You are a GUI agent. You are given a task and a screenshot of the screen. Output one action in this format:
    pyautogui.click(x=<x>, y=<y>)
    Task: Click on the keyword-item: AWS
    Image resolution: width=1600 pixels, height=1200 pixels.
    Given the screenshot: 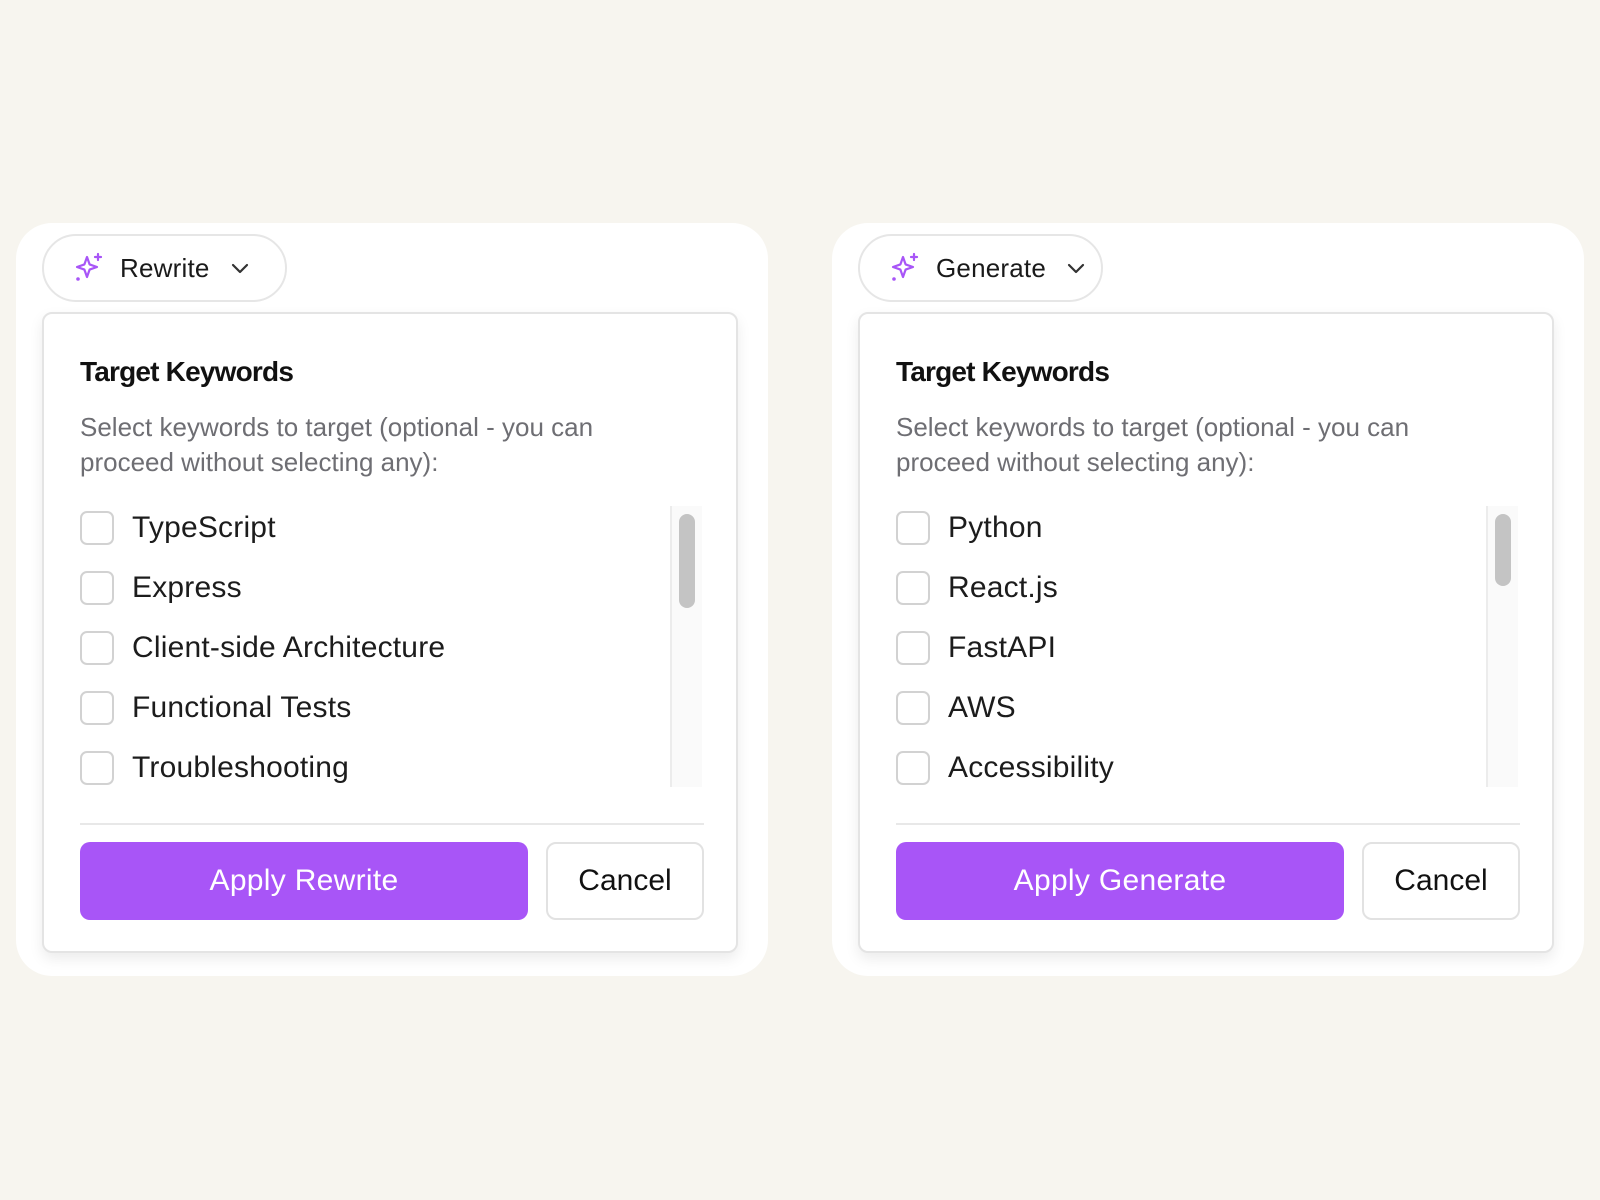 What is the action you would take?
    pyautogui.click(x=956, y=708)
    